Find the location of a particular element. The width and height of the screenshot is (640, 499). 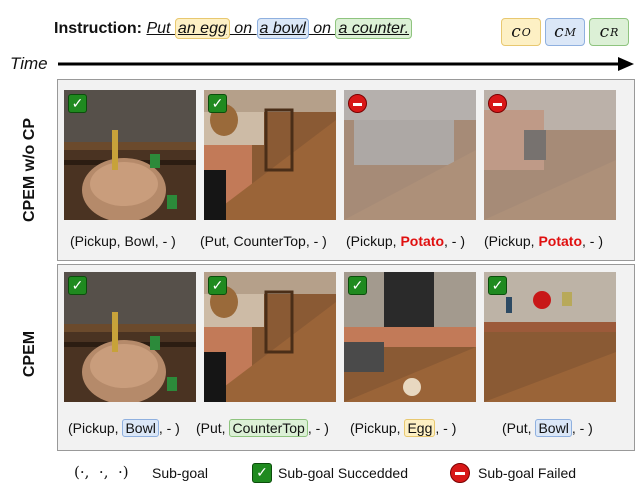

caption-r1-4: (Pickup, Potato, - ) is located at coordinates (543, 241).